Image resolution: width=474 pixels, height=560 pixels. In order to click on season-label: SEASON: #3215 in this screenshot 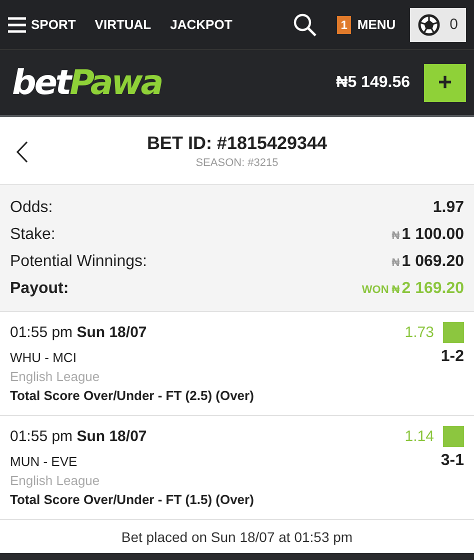, I will do `click(237, 162)`.